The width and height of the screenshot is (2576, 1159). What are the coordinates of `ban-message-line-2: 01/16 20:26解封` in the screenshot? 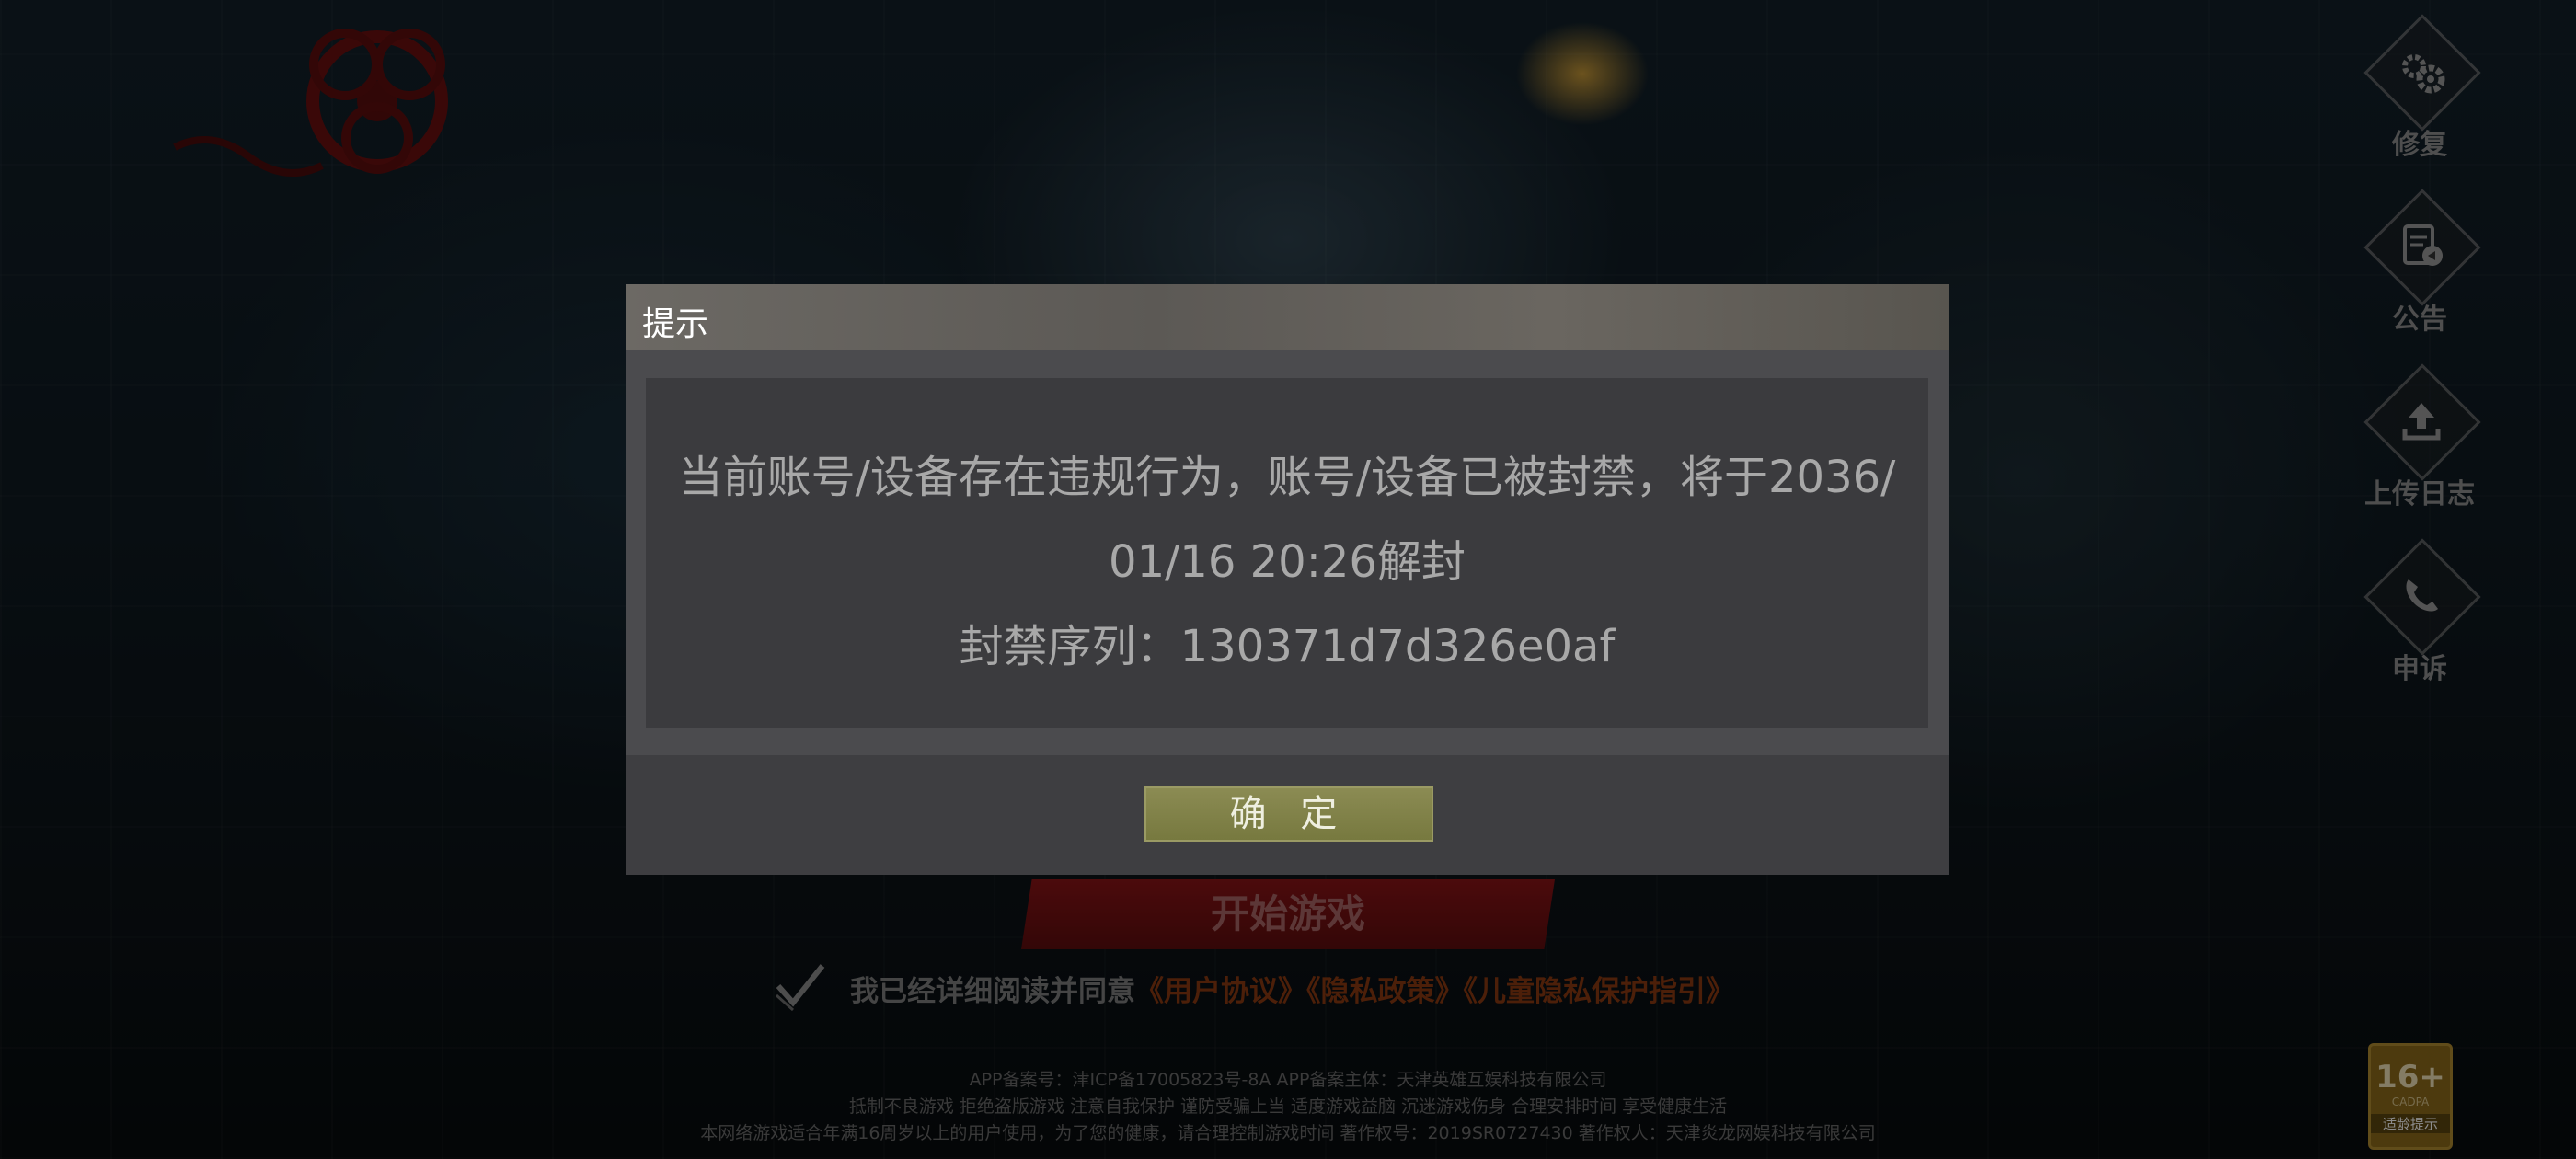 It's located at (1287, 562).